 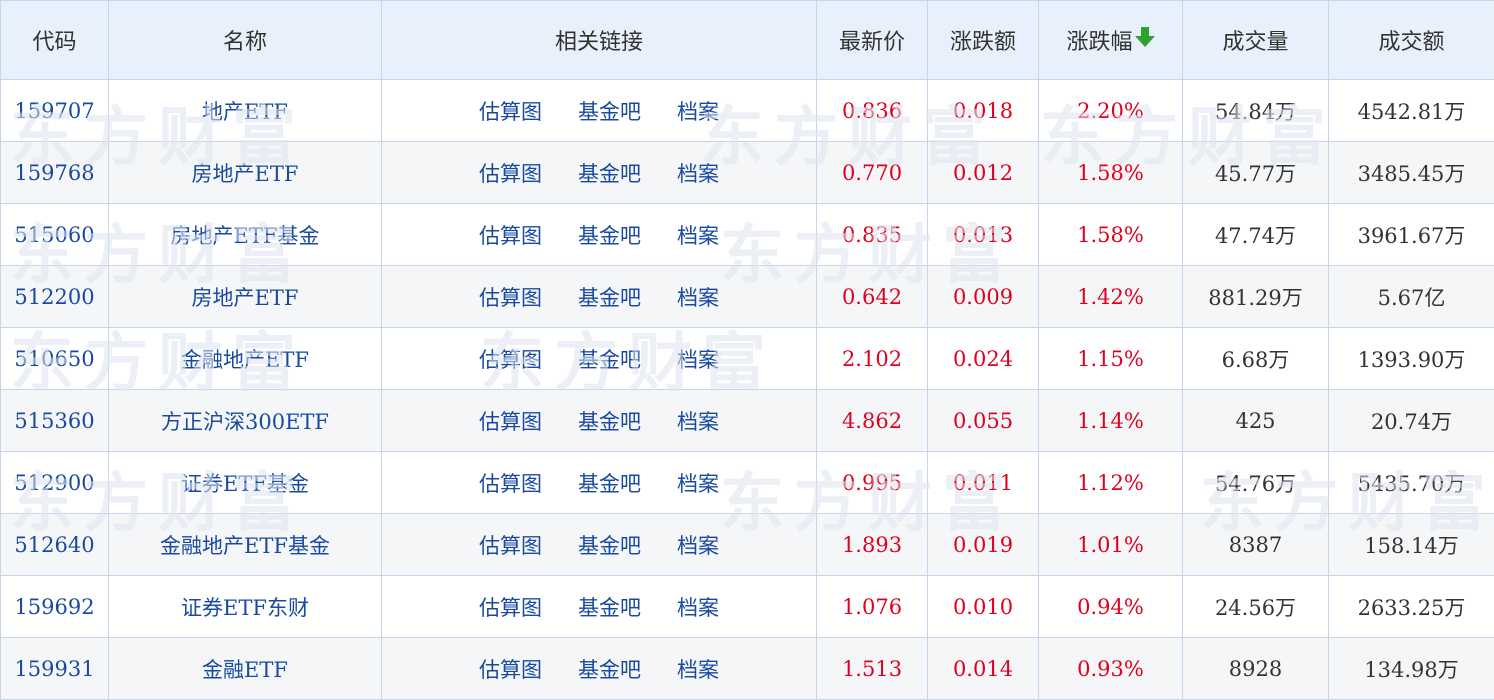 I want to click on table-header: 代码 名称 相关链接 最新价 涨跌额 涨跌幅 成交量 成交额, so click(x=747, y=40).